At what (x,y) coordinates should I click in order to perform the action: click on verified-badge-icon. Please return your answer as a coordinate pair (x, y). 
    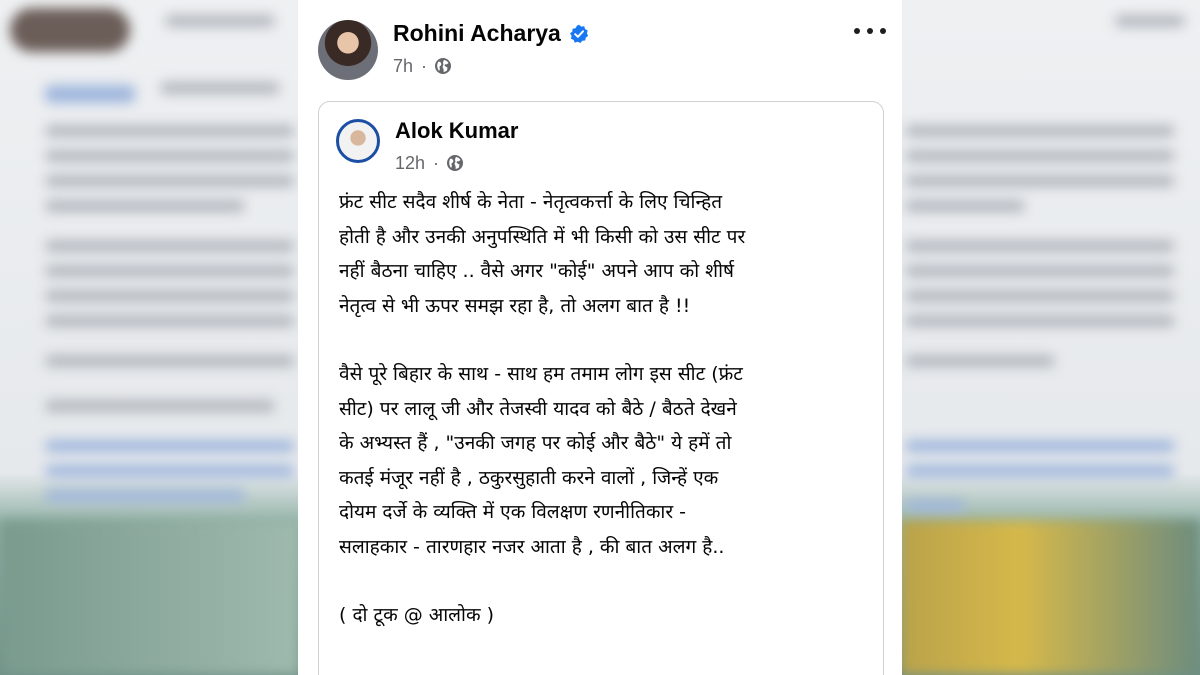
    Looking at the image, I should click on (579, 33).